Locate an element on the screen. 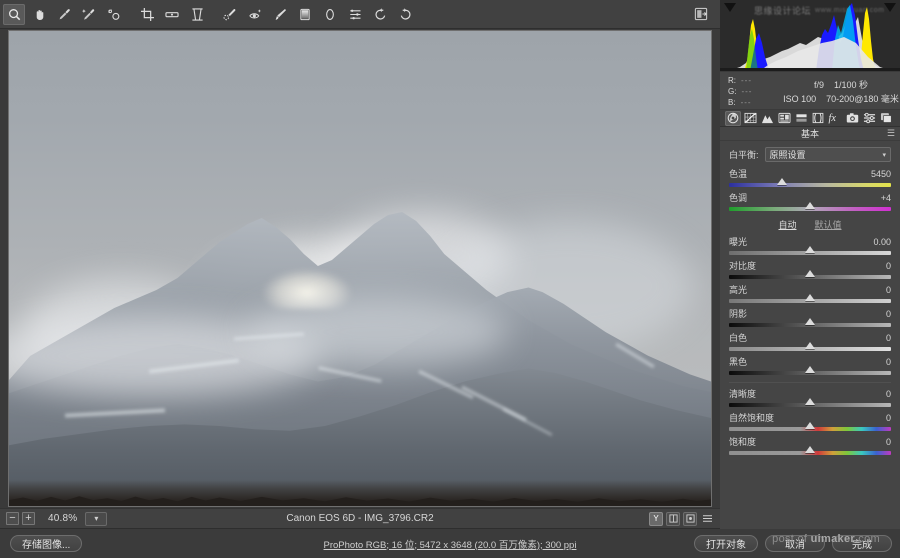 The image size is (900, 558). red-eye-tool is located at coordinates (255, 14).